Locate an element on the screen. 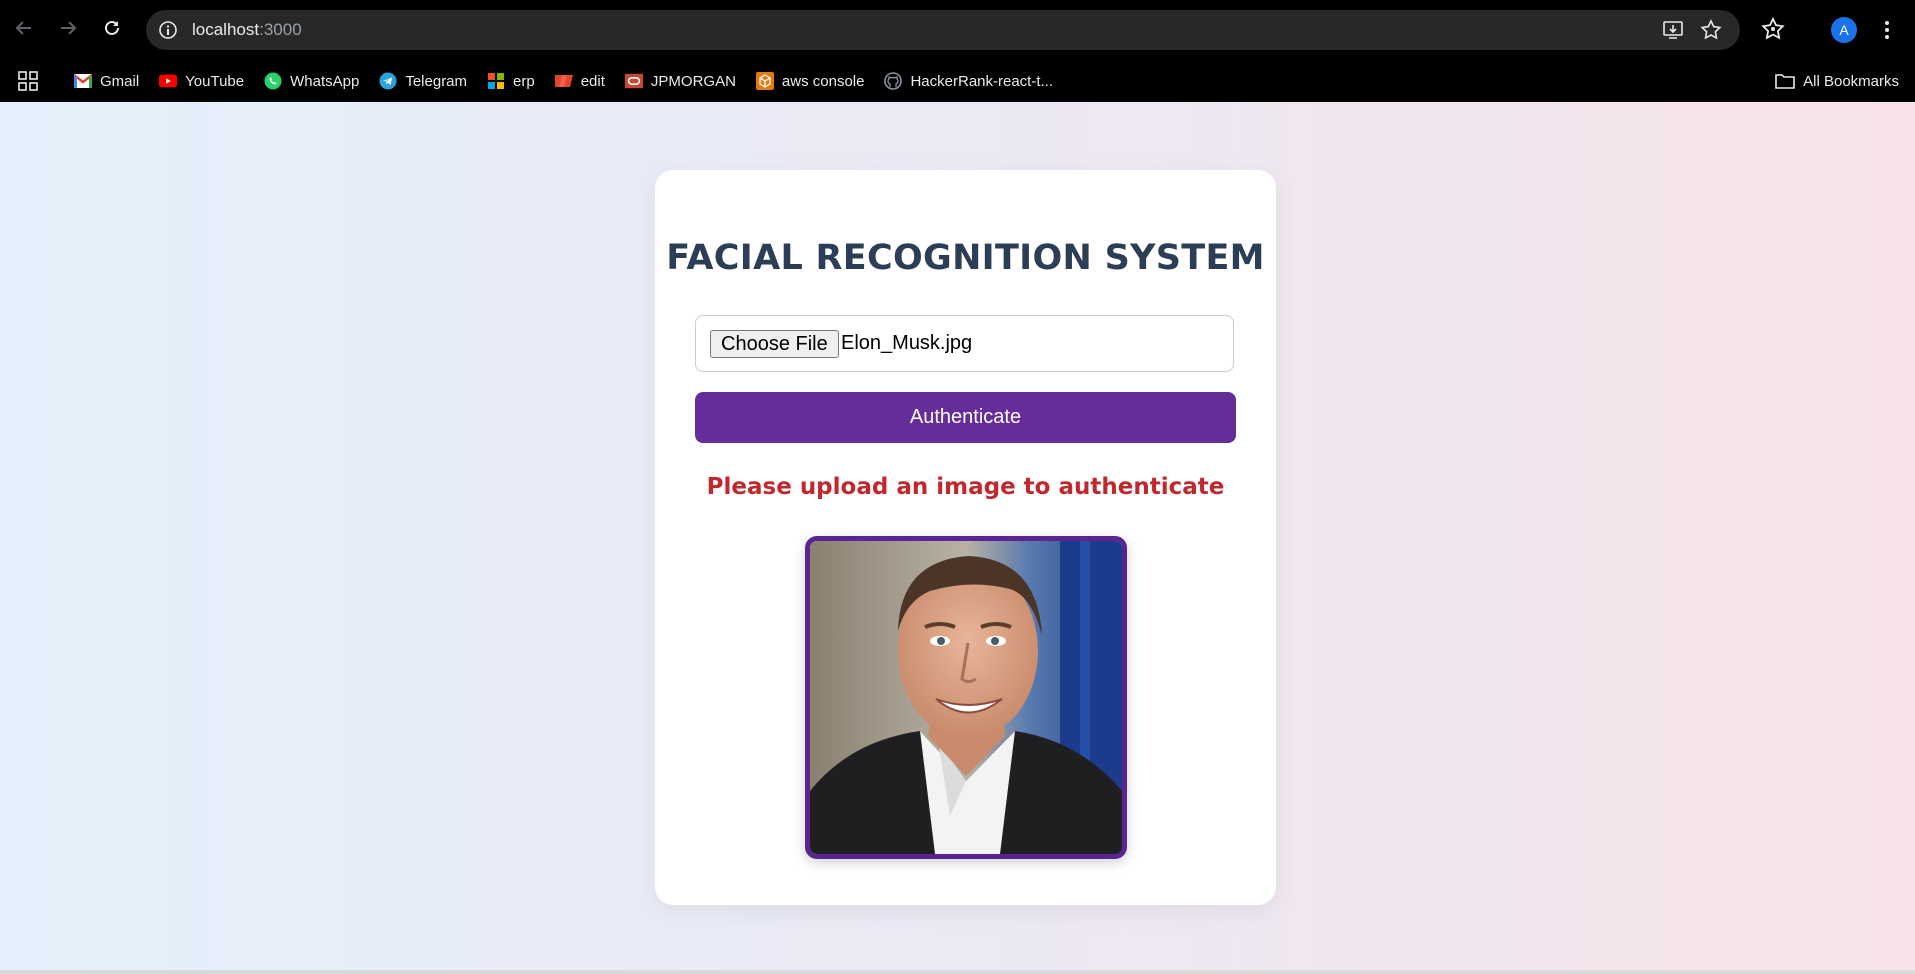 The image size is (1915, 974). page-title: FACIAL RECOGNITION SYSTEM is located at coordinates (965, 258).